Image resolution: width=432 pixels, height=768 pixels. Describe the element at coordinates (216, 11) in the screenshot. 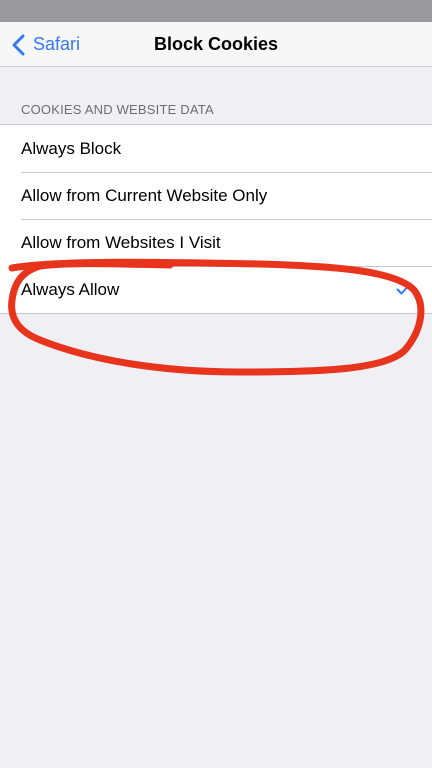

I see `status-bar` at that location.